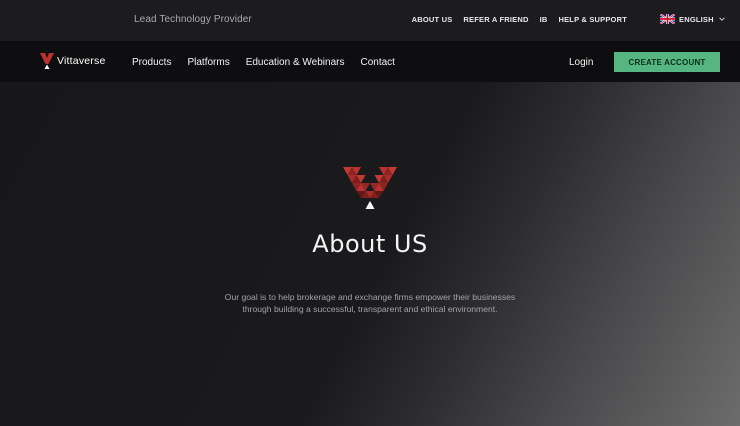  I want to click on vittaverse-emblem-icon, so click(370, 188).